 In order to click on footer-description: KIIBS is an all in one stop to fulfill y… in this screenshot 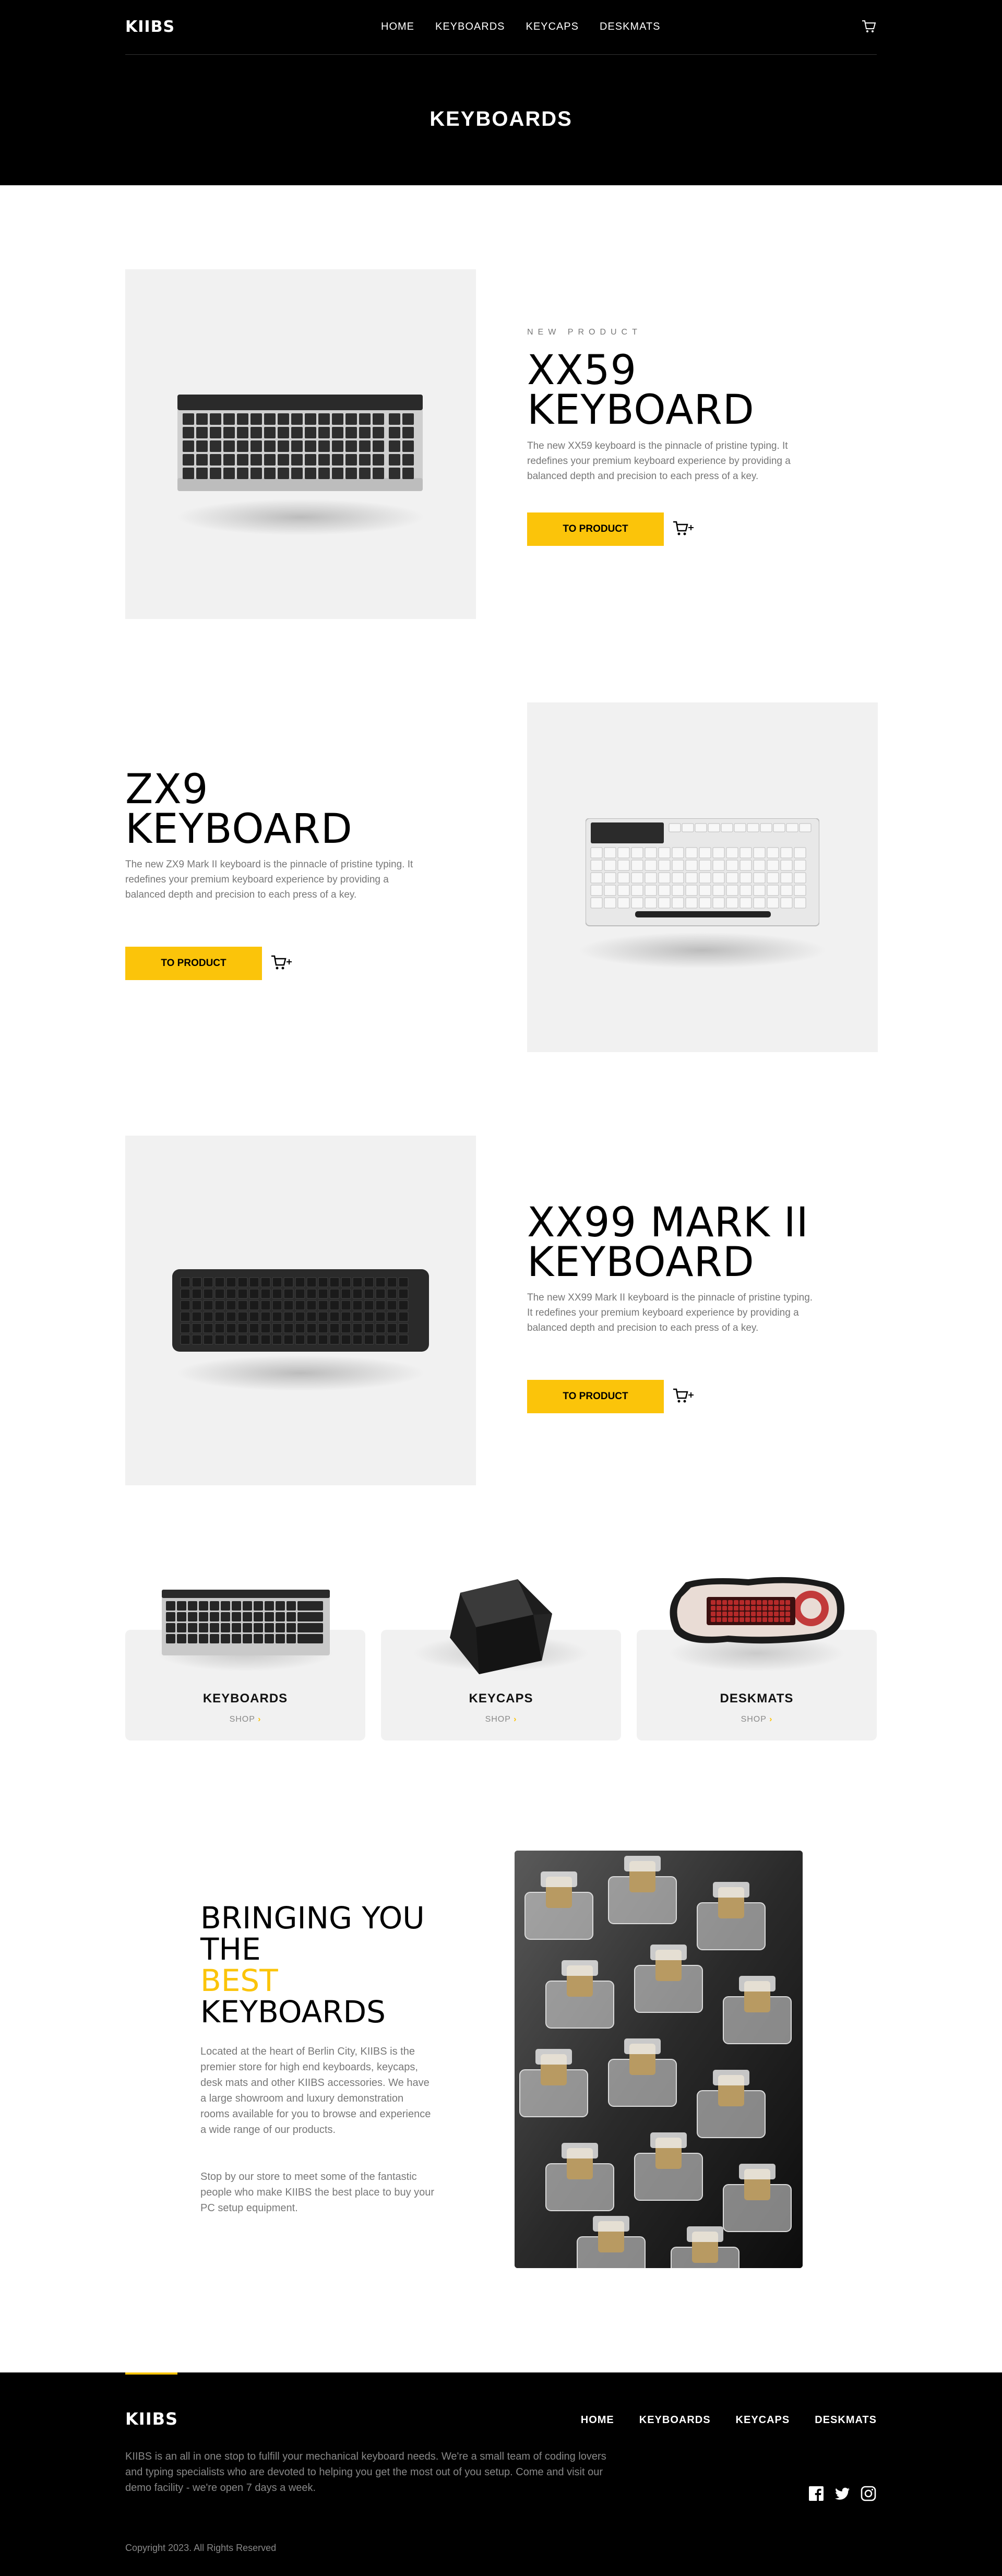, I will do `click(365, 2472)`.